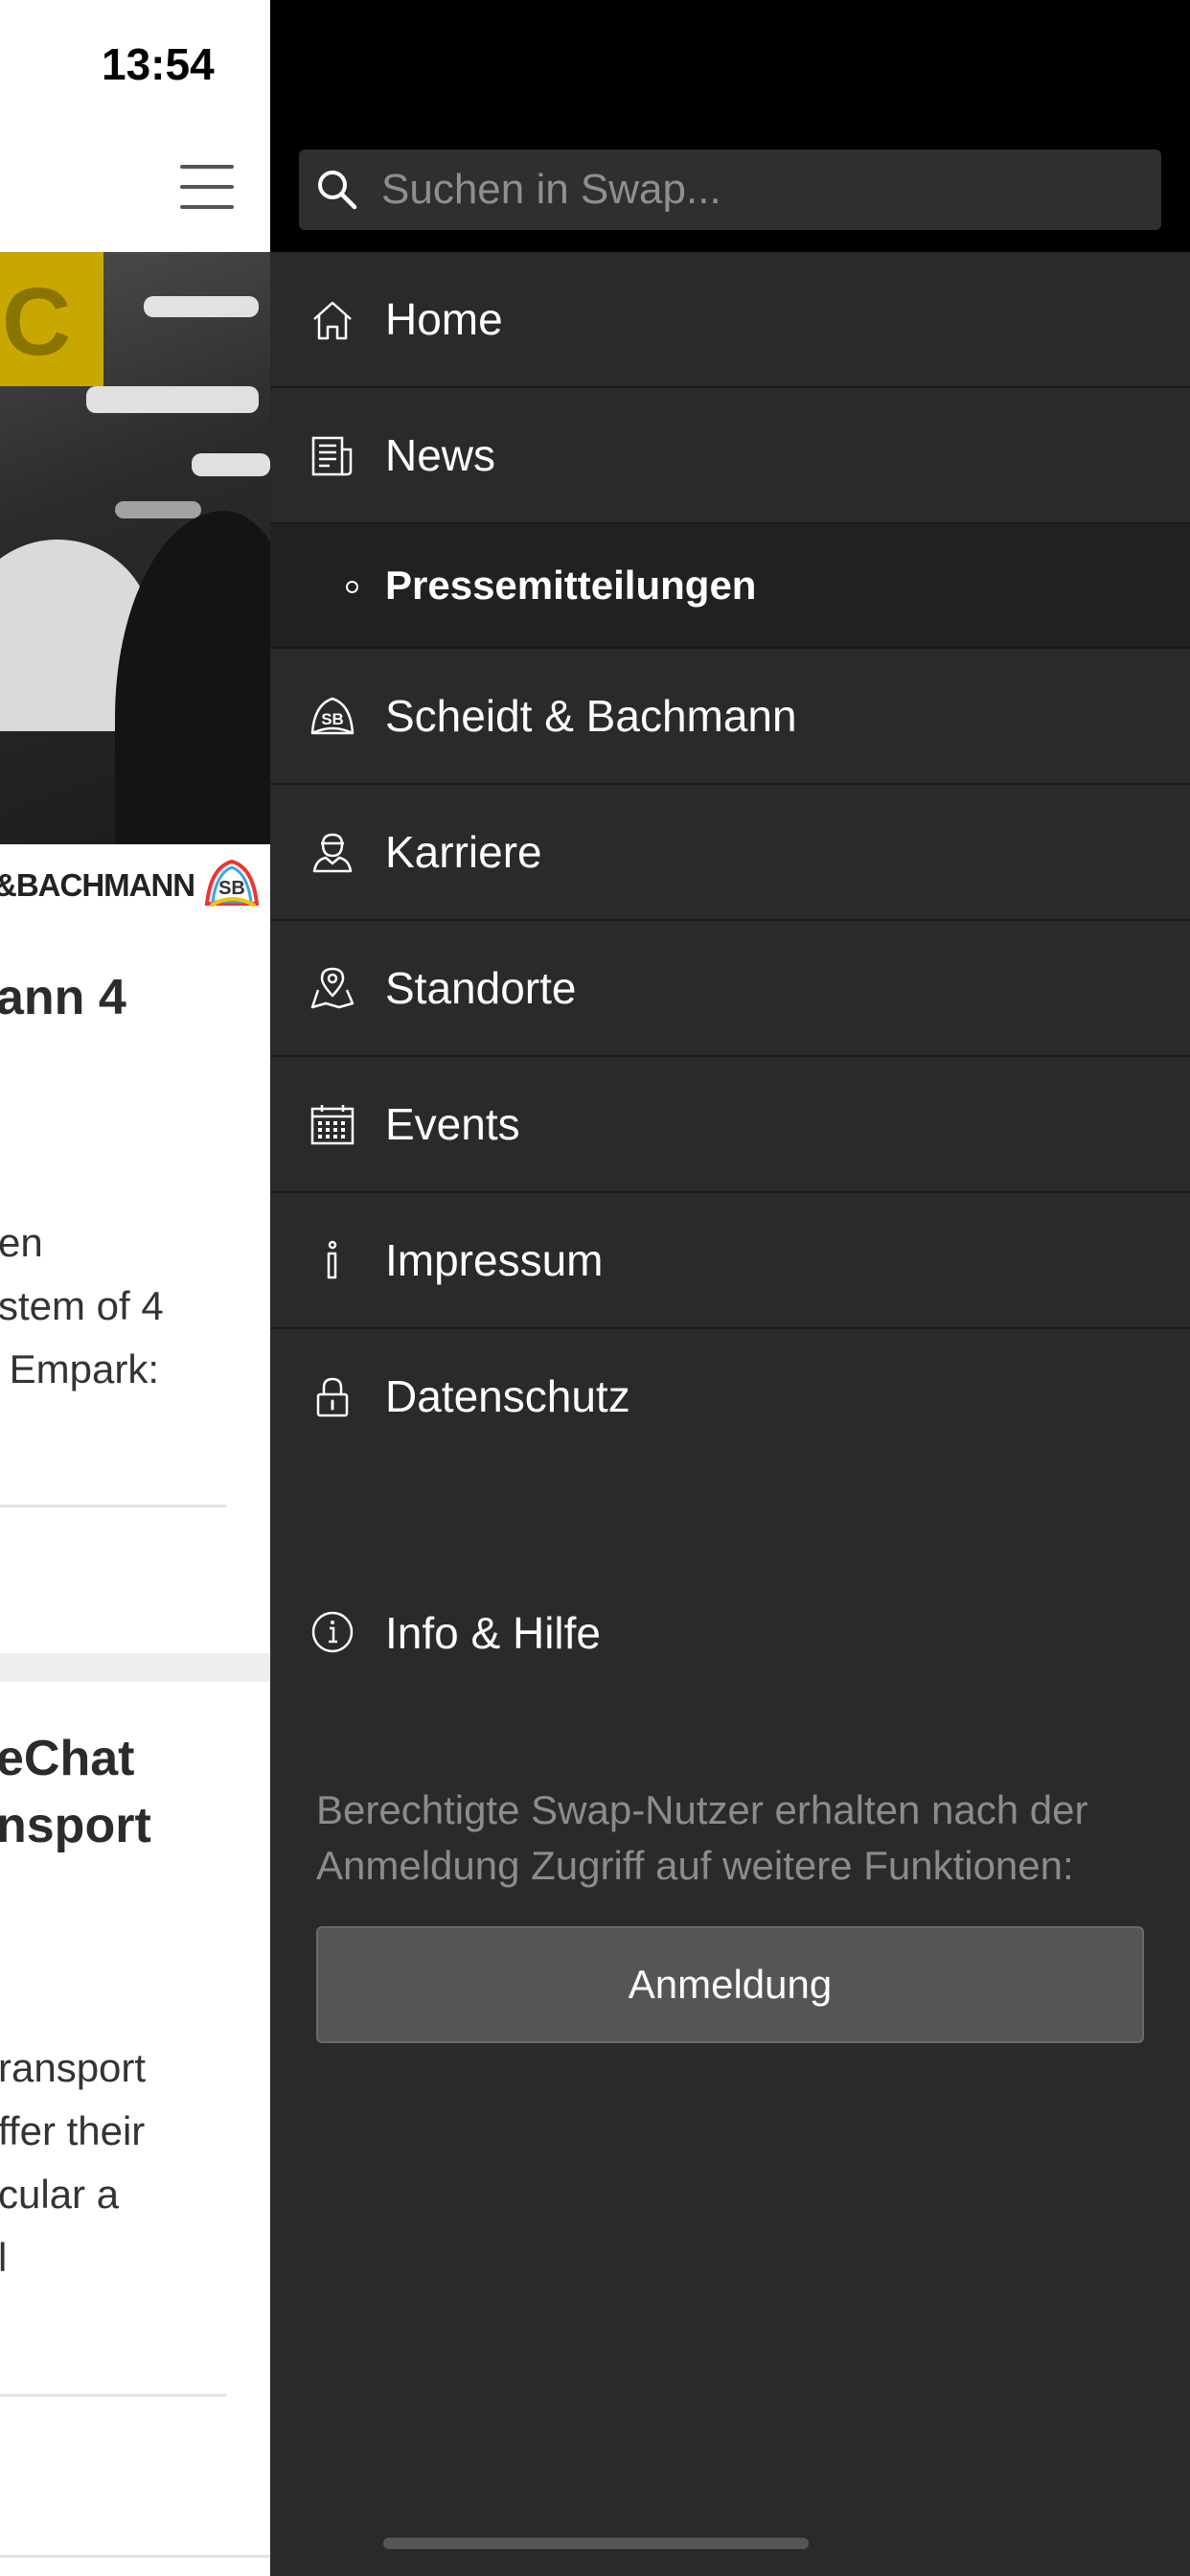 This screenshot has height=2576, width=1190. What do you see at coordinates (571, 585) in the screenshot?
I see `menu-item-label: Pressemitteilungen` at bounding box center [571, 585].